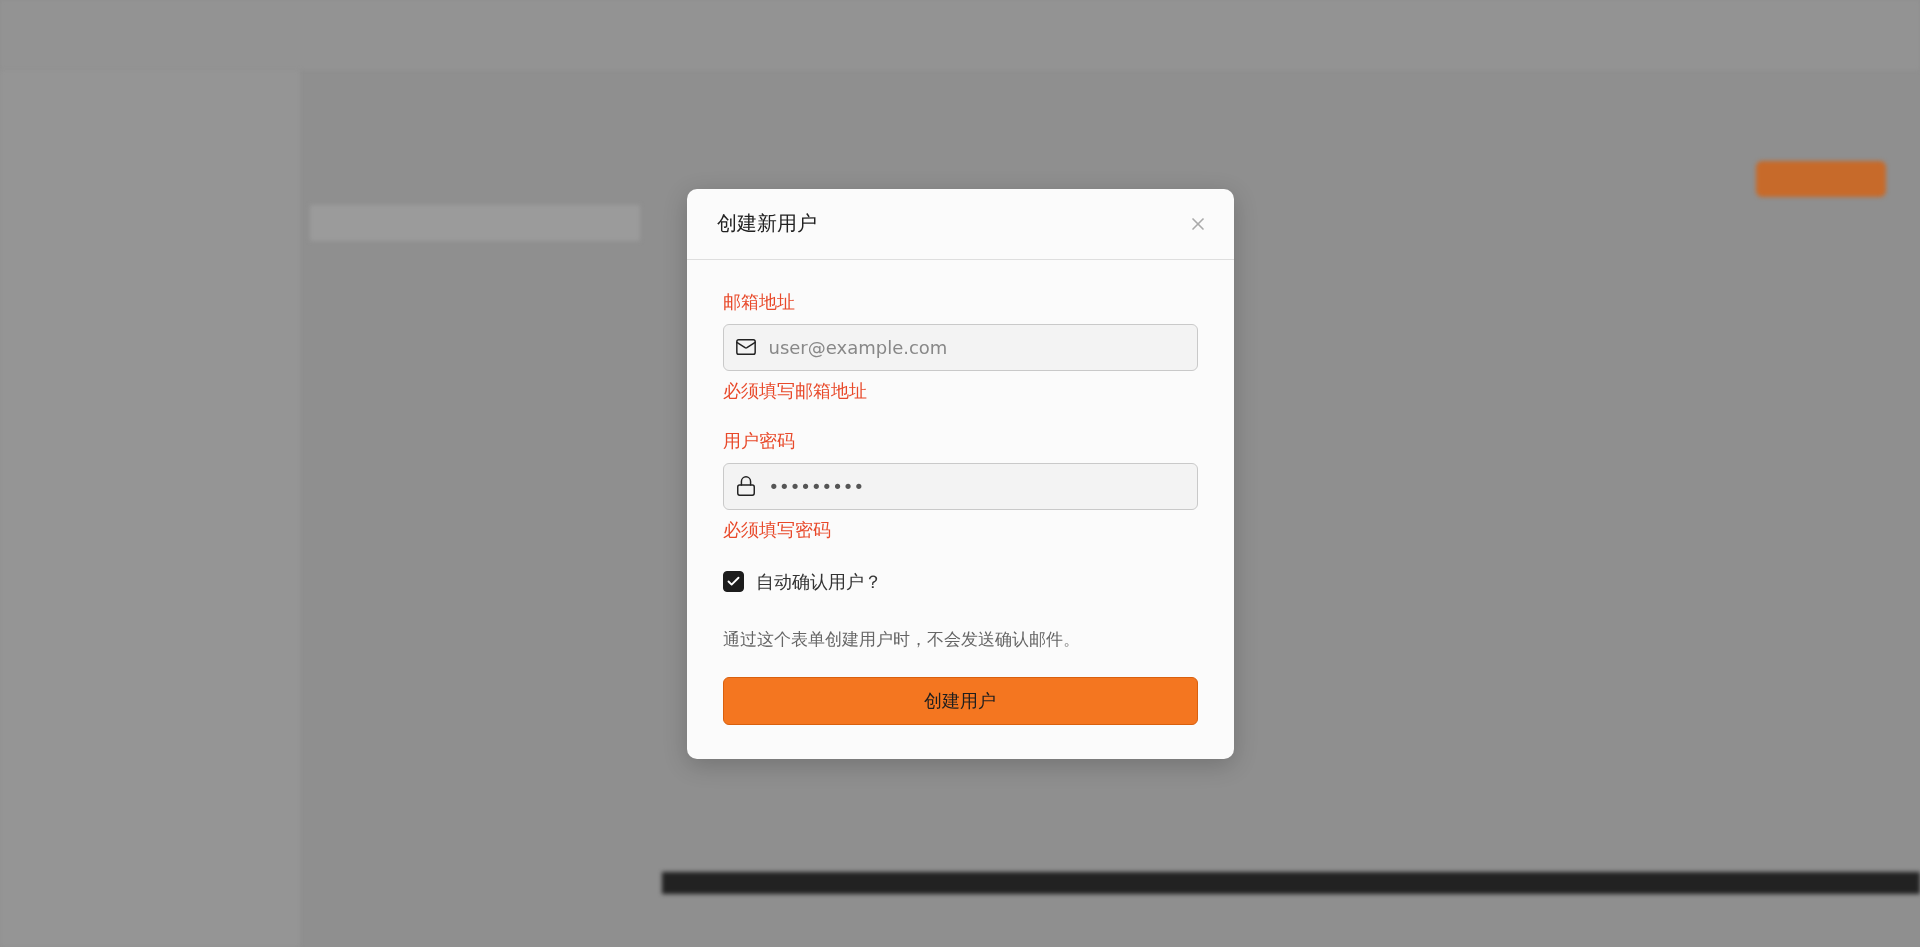 The image size is (1920, 947). Describe the element at coordinates (745, 485) in the screenshot. I see `lock-icon` at that location.